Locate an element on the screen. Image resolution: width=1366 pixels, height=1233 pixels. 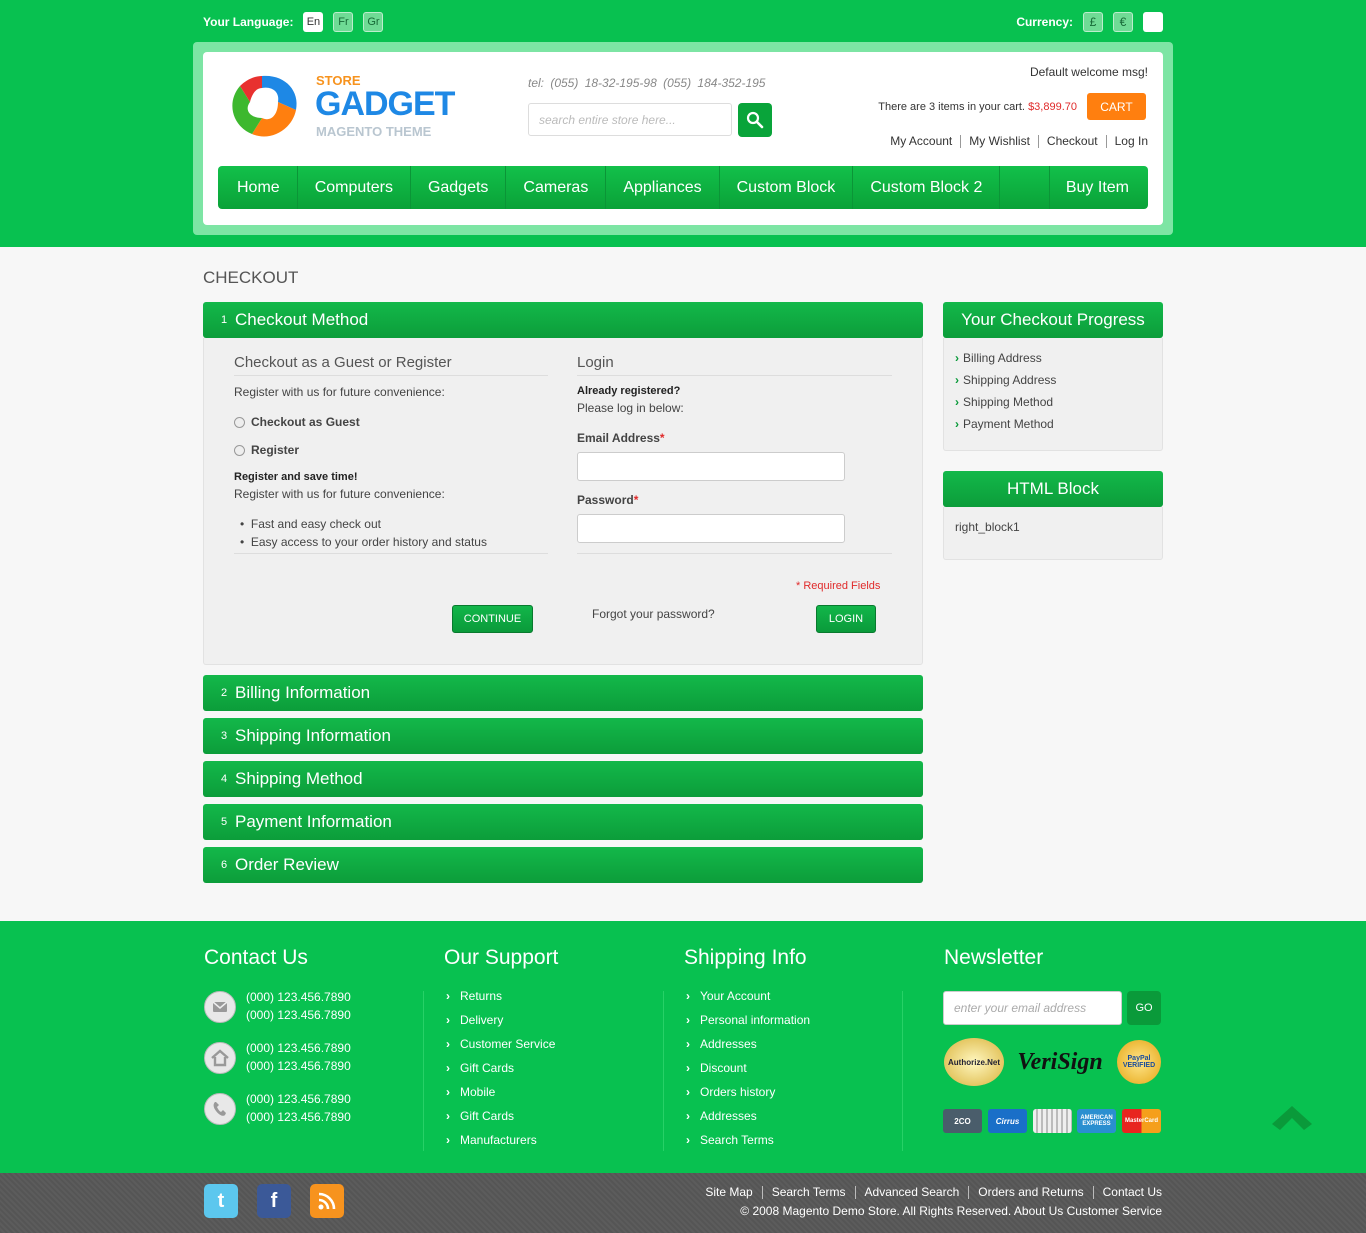
currency-label: Currency: is located at coordinates (1044, 22).